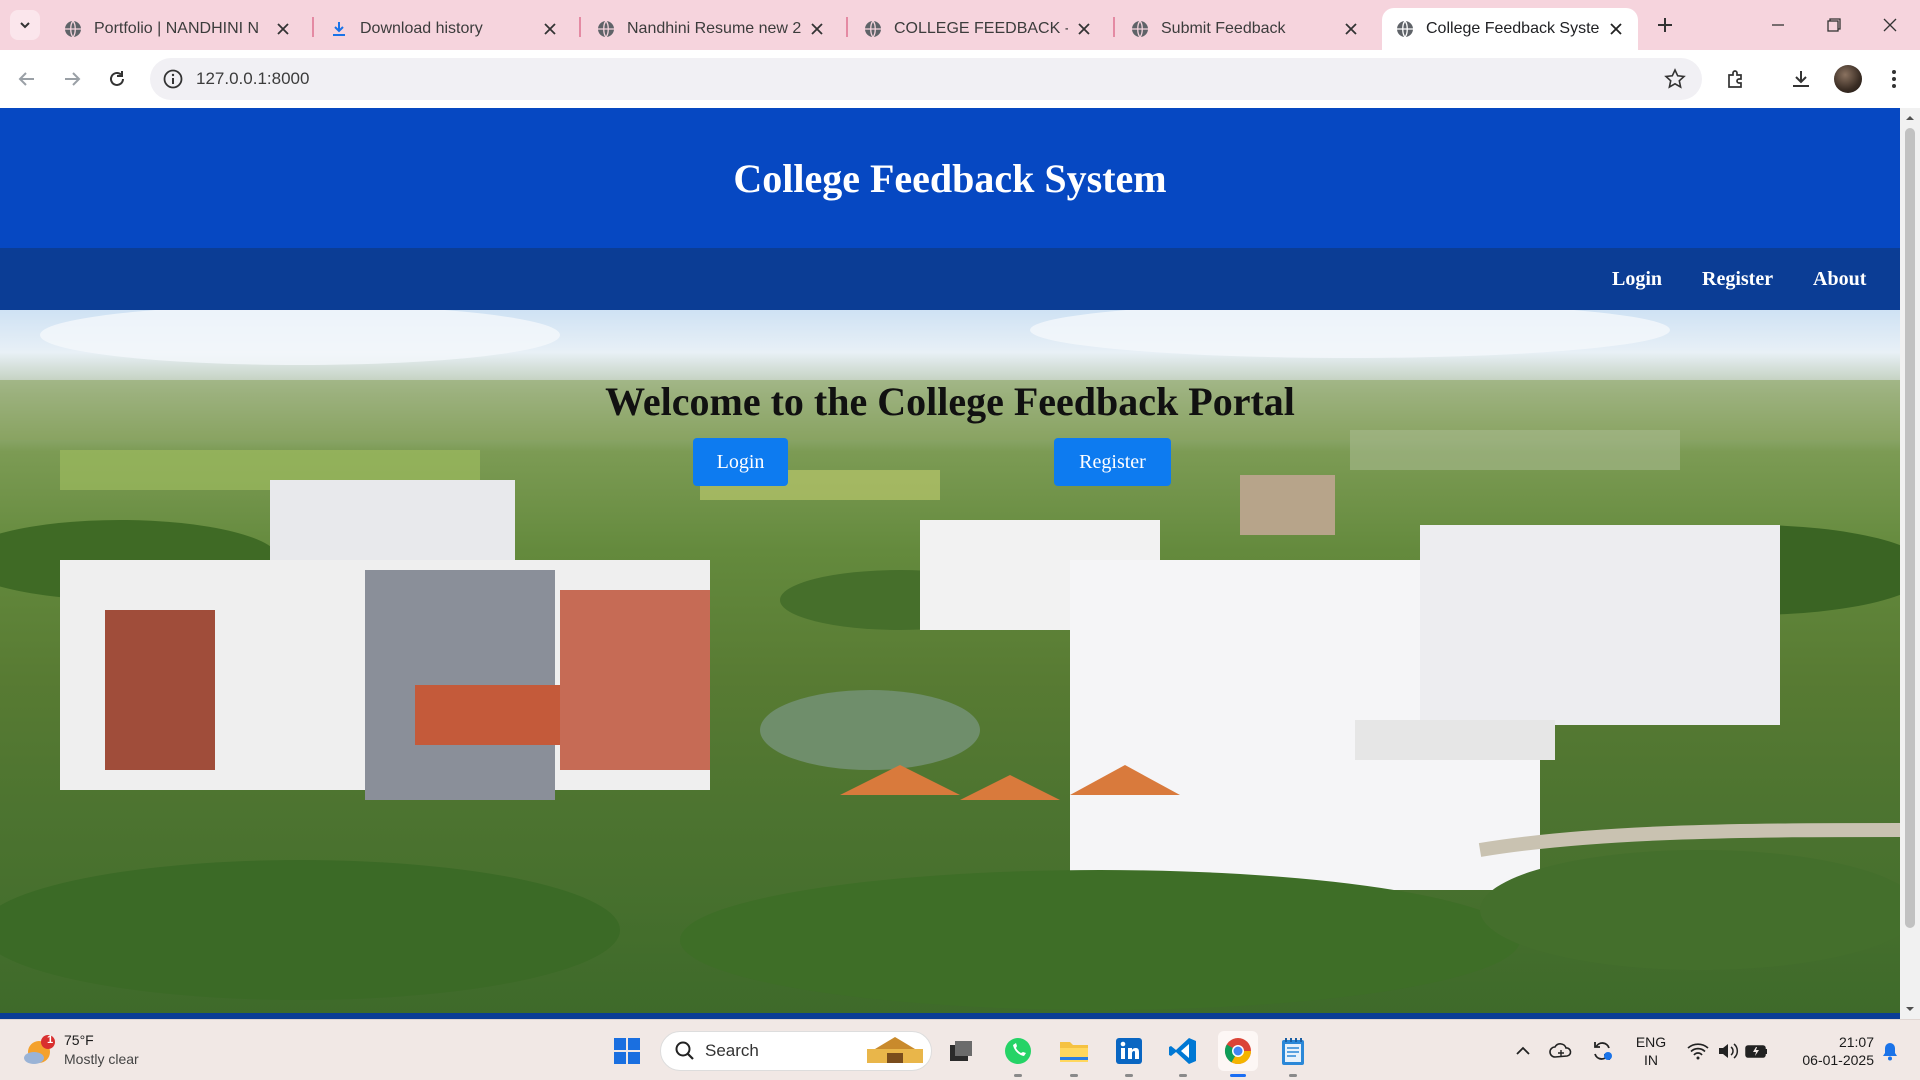  What do you see at coordinates (444, 29) in the screenshot?
I see `tab-download-history: Download history` at bounding box center [444, 29].